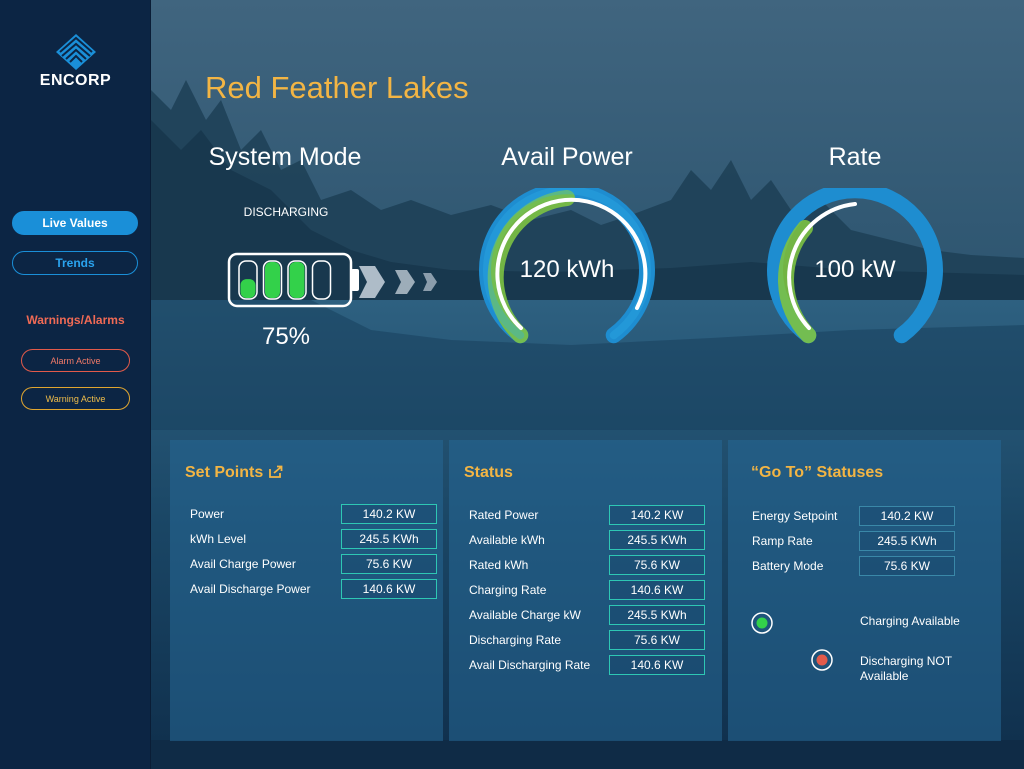  I want to click on live-values-button: Live Values, so click(75, 223).